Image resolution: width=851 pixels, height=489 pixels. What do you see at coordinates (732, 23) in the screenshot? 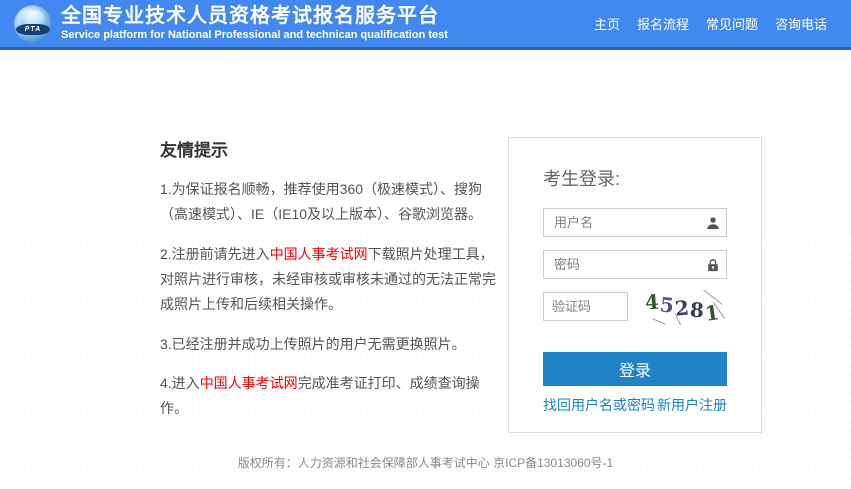
I see `nav-link-faq: 常见问题` at bounding box center [732, 23].